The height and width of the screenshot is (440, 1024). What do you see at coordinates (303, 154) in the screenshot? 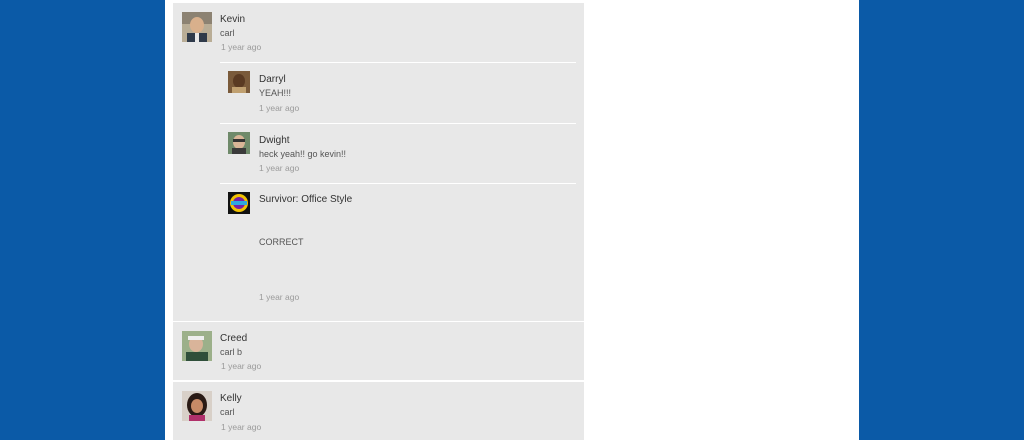
I see `reply-text: heck yeah!! go kevin!!` at bounding box center [303, 154].